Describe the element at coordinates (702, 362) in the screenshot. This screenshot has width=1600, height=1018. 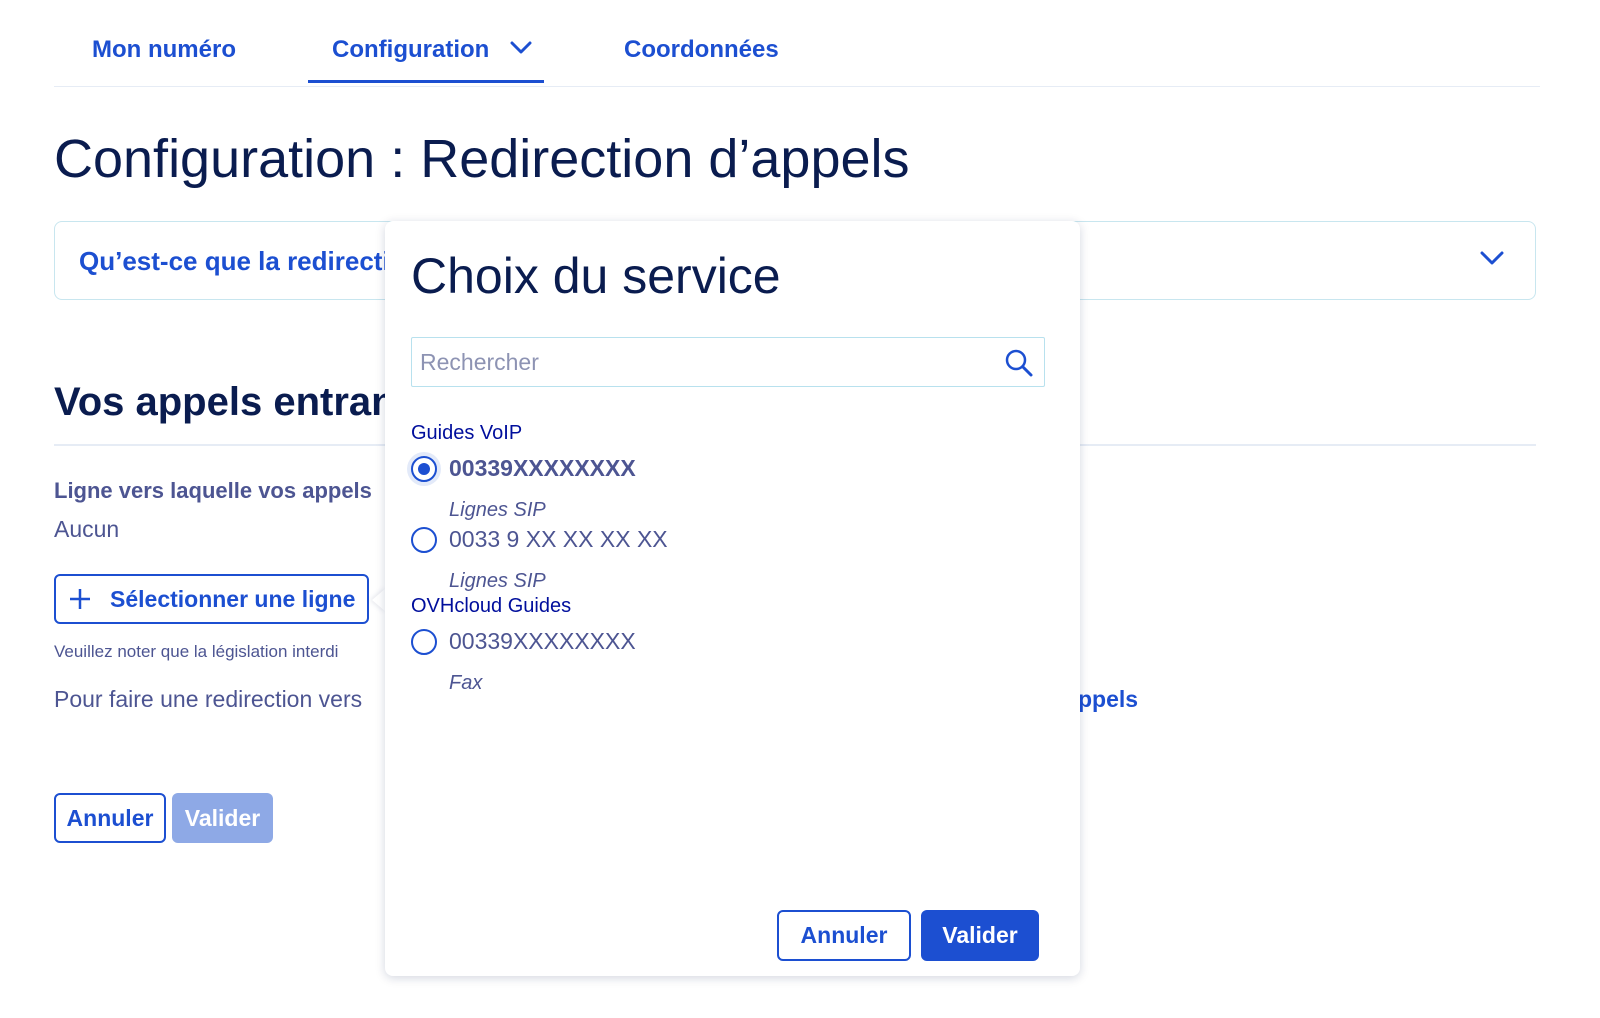
I see `search-input` at that location.